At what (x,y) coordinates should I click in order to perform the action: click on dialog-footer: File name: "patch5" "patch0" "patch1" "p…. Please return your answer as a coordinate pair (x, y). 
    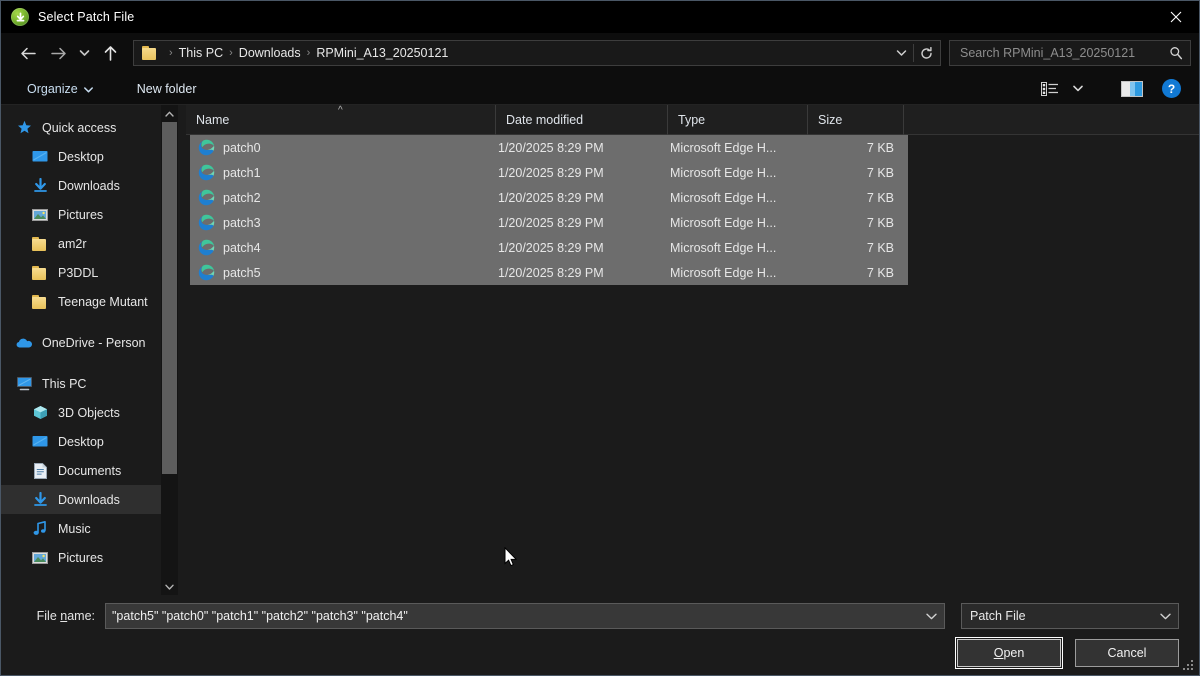
    Looking at the image, I should click on (600, 635).